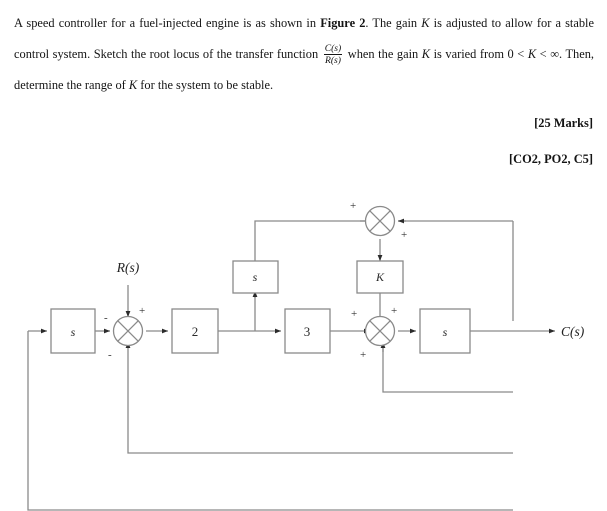 The image size is (607, 511). What do you see at coordinates (445, 332) in the screenshot?
I see `block-integrator-s-label: s` at bounding box center [445, 332].